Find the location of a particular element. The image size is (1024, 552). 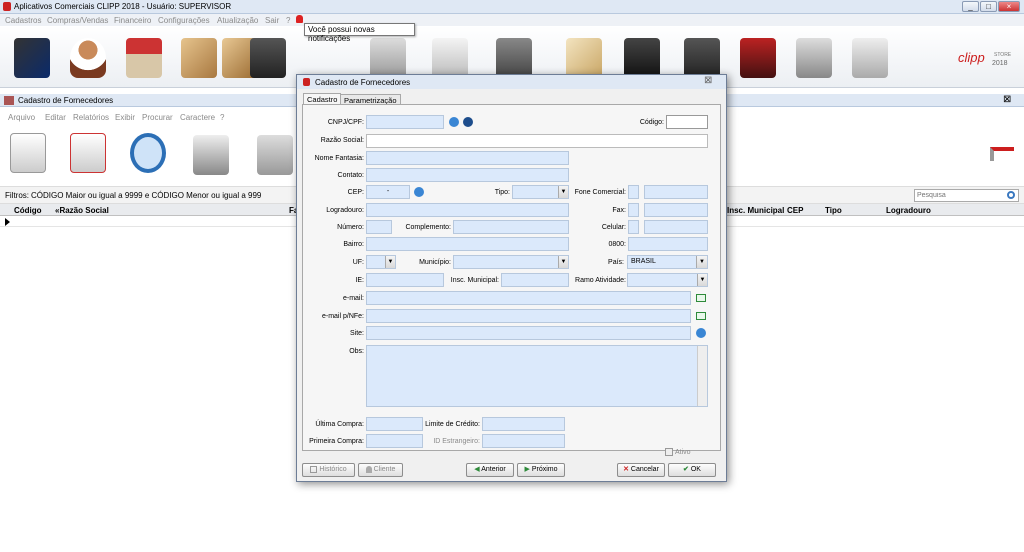

cart-icon is located at coordinates (388, 58).